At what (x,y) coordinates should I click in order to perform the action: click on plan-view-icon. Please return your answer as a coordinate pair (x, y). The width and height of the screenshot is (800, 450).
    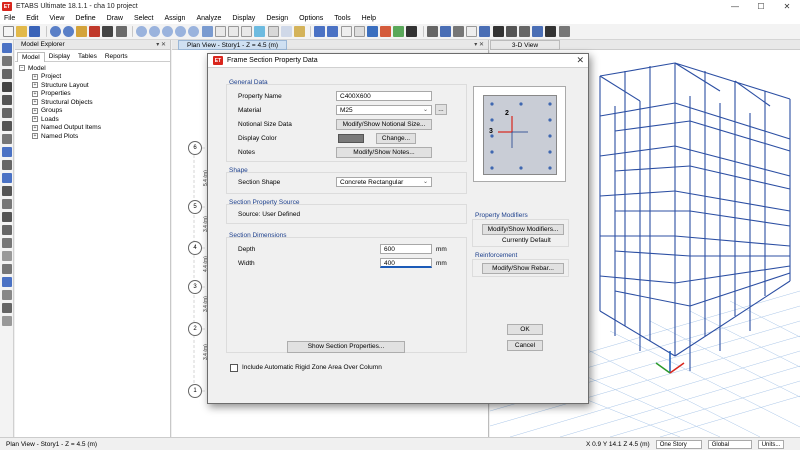
    Looking at the image, I should click on (233, 31).